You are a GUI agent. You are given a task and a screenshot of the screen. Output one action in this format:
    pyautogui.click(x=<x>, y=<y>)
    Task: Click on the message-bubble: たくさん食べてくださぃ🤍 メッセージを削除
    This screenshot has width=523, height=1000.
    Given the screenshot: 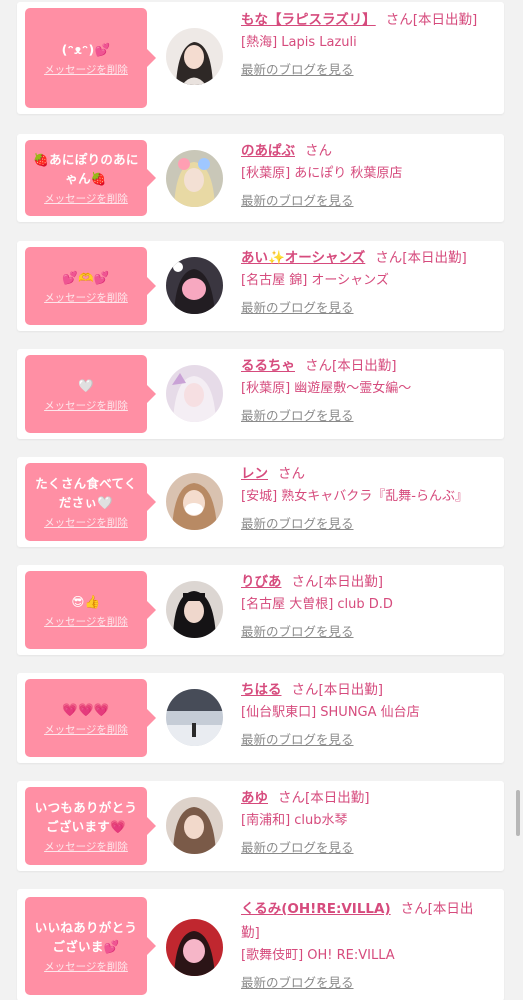 What is the action you would take?
    pyautogui.click(x=90, y=502)
    